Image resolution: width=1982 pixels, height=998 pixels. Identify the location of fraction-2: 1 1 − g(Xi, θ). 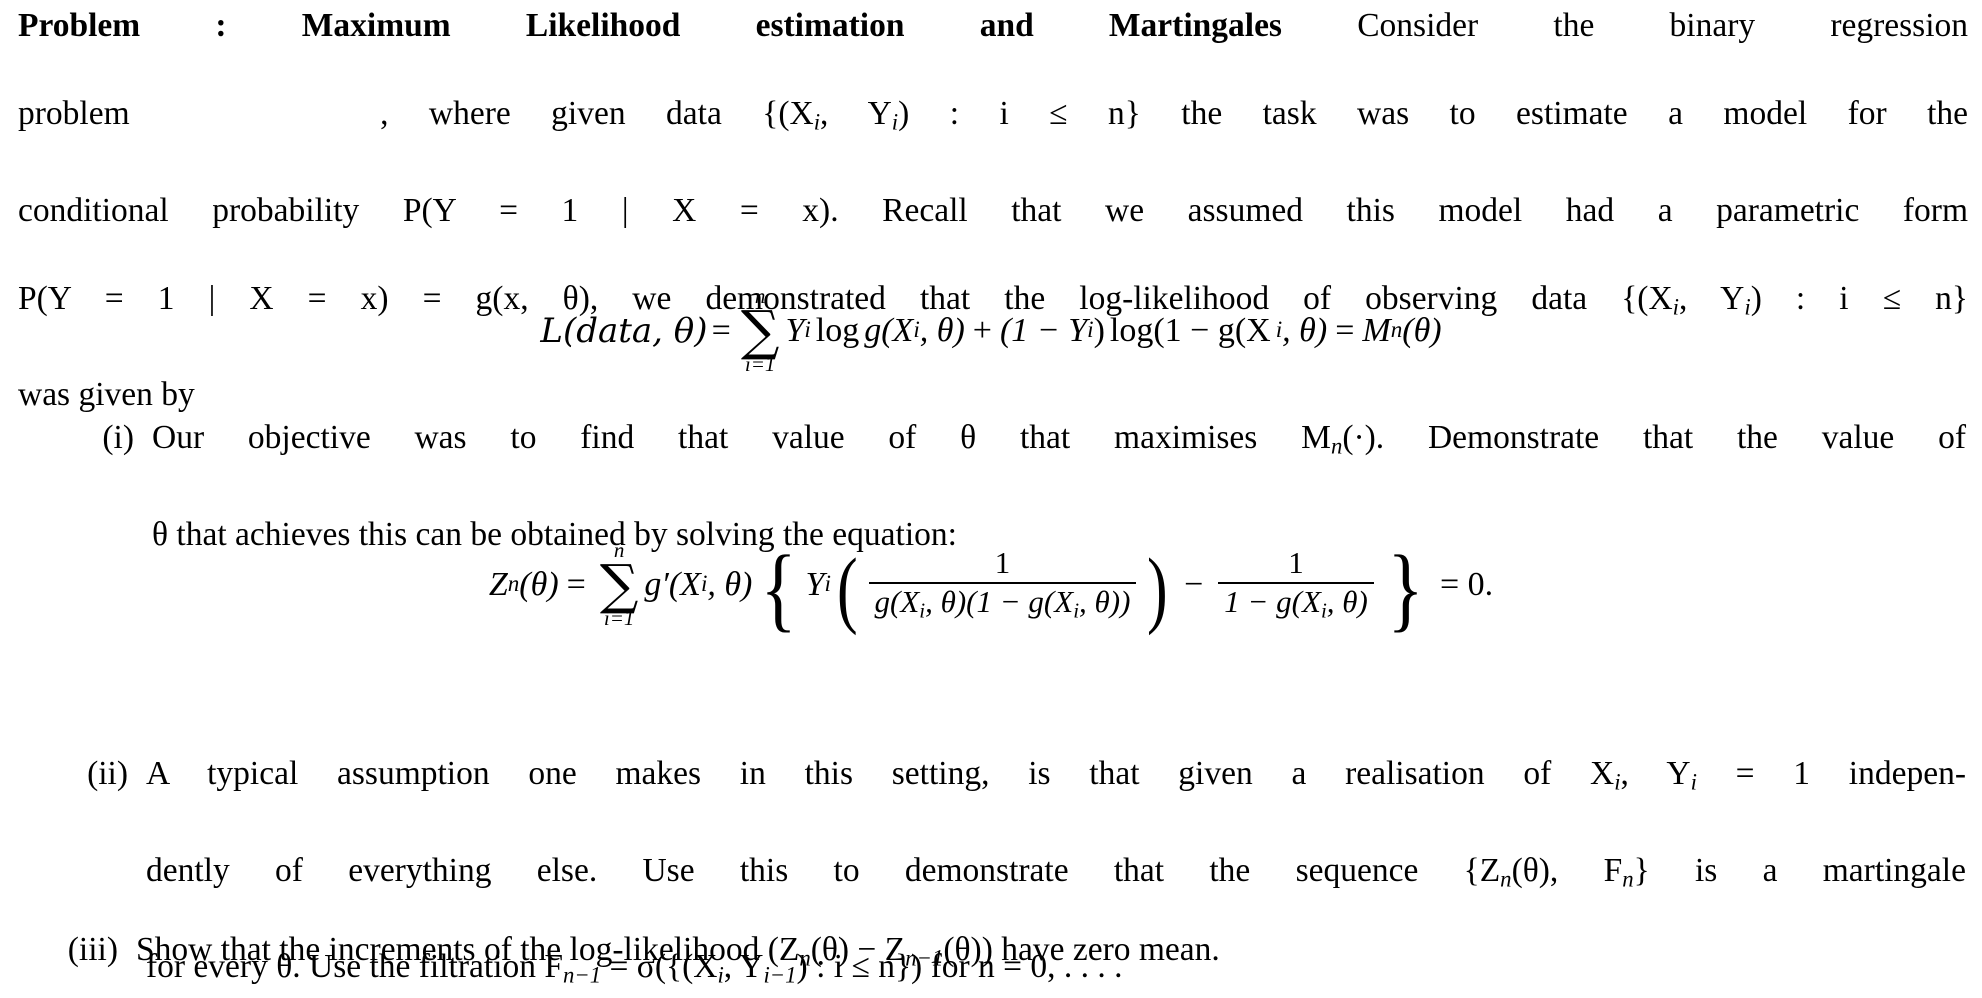
(1296, 584).